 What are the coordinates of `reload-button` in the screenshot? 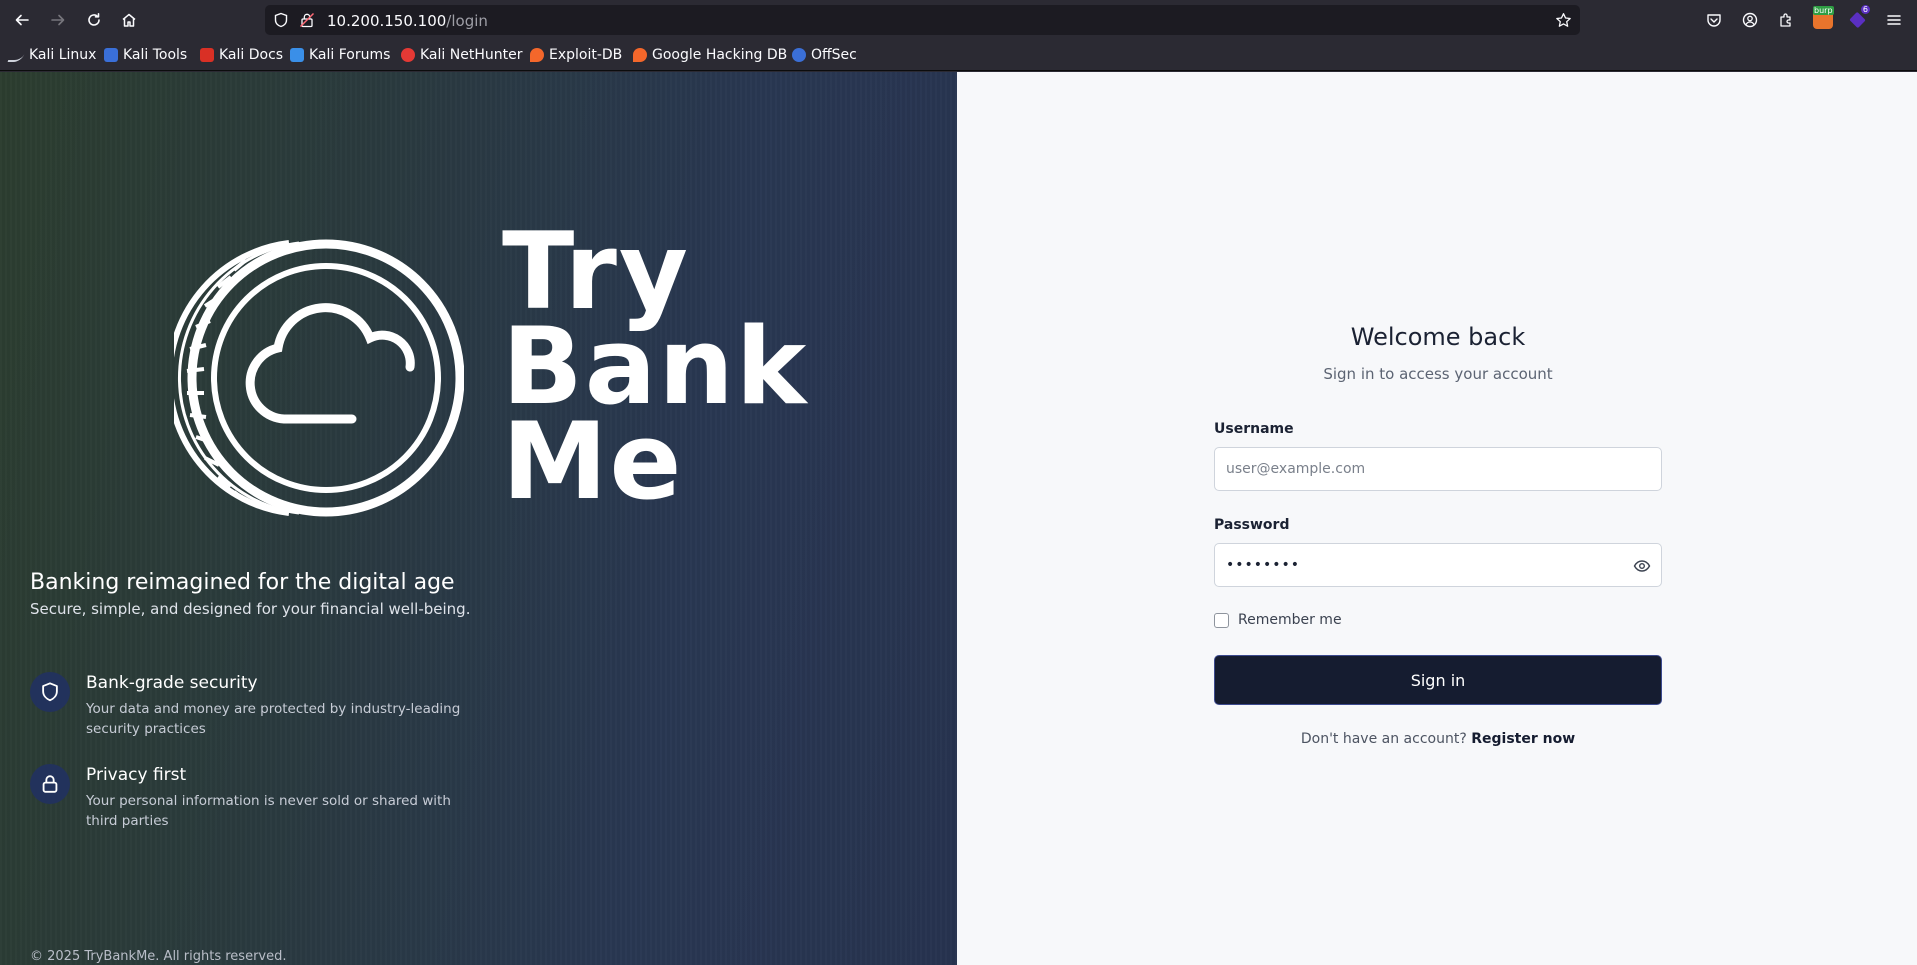 It's located at (94, 20).